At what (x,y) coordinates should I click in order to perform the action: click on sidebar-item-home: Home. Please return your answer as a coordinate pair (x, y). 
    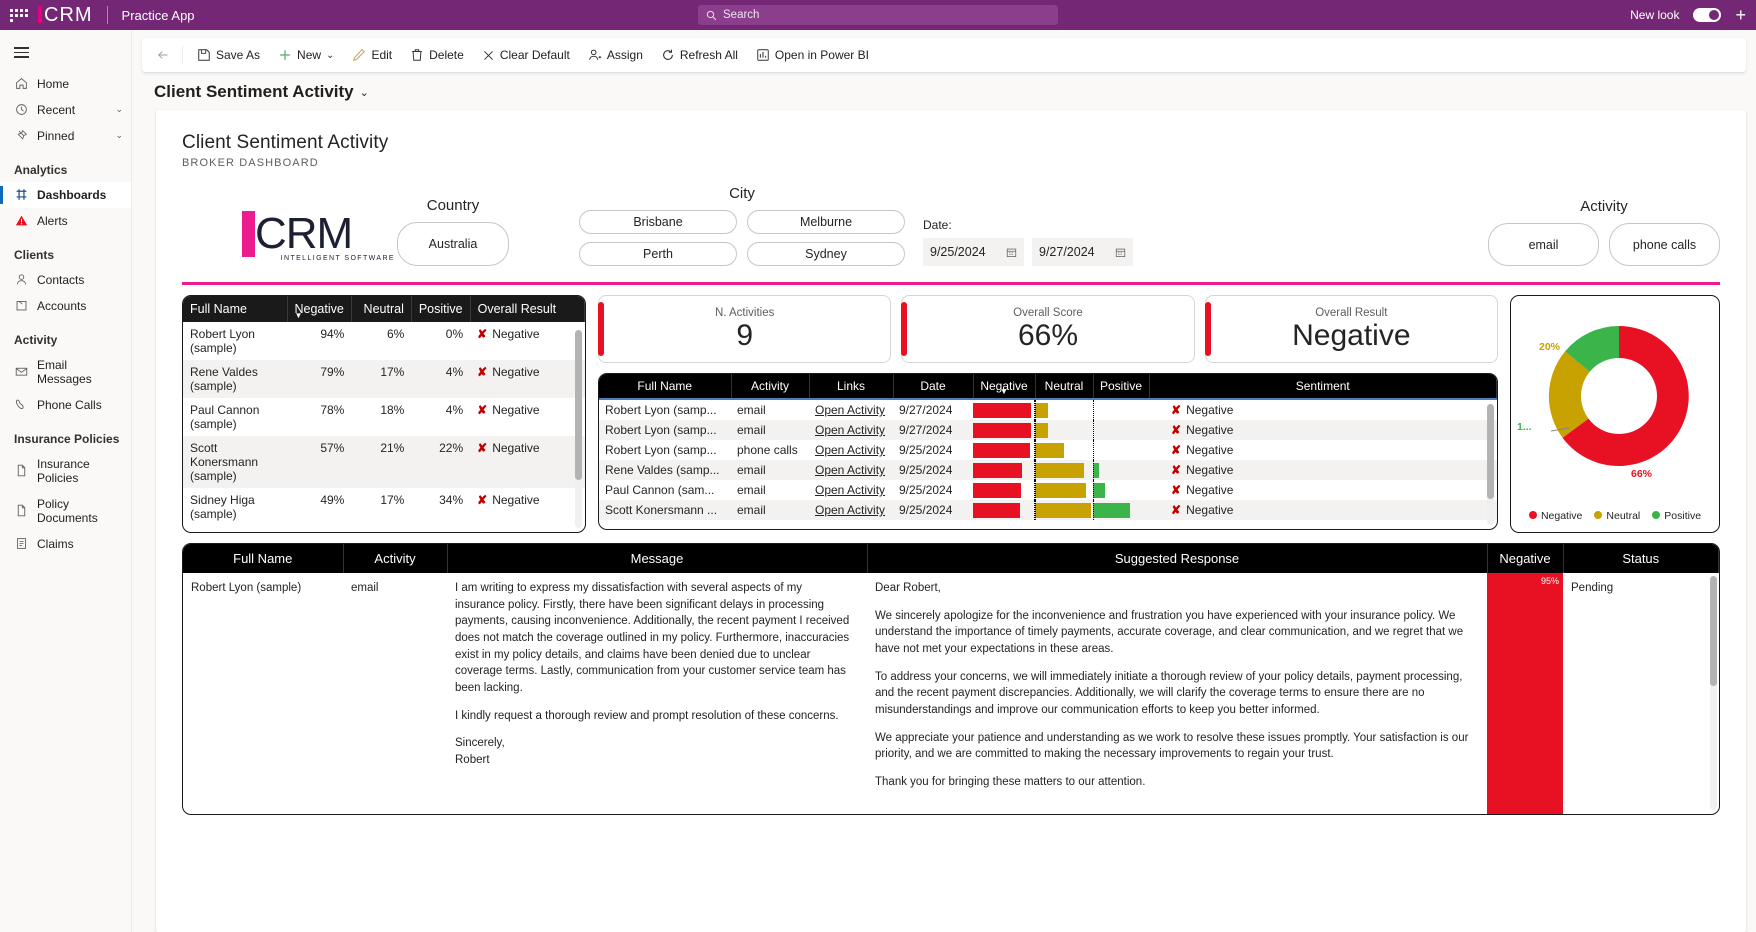
    Looking at the image, I should click on (65, 84).